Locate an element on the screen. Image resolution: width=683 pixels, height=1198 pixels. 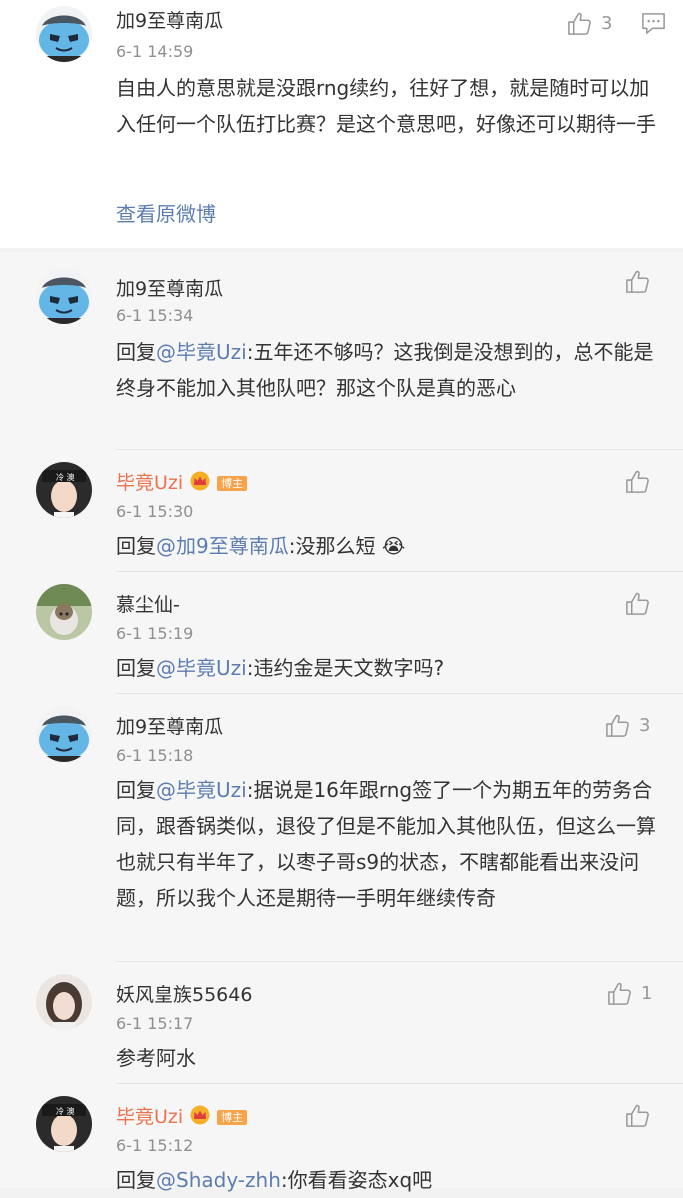
comment-time: 6-1 14:59 is located at coordinates (155, 51).